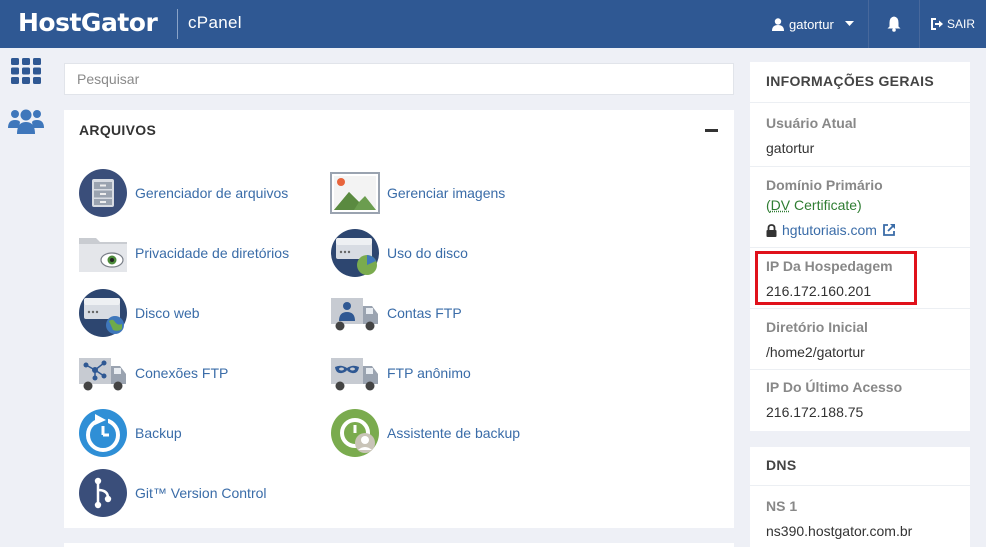  I want to click on logout-label: SAIR, so click(961, 24).